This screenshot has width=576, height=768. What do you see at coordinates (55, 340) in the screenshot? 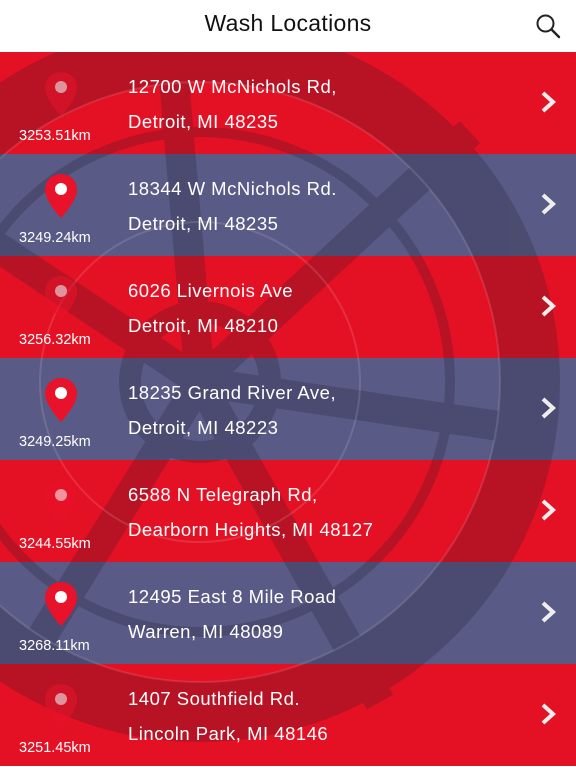
I see `distance-label: 3256.32km` at bounding box center [55, 340].